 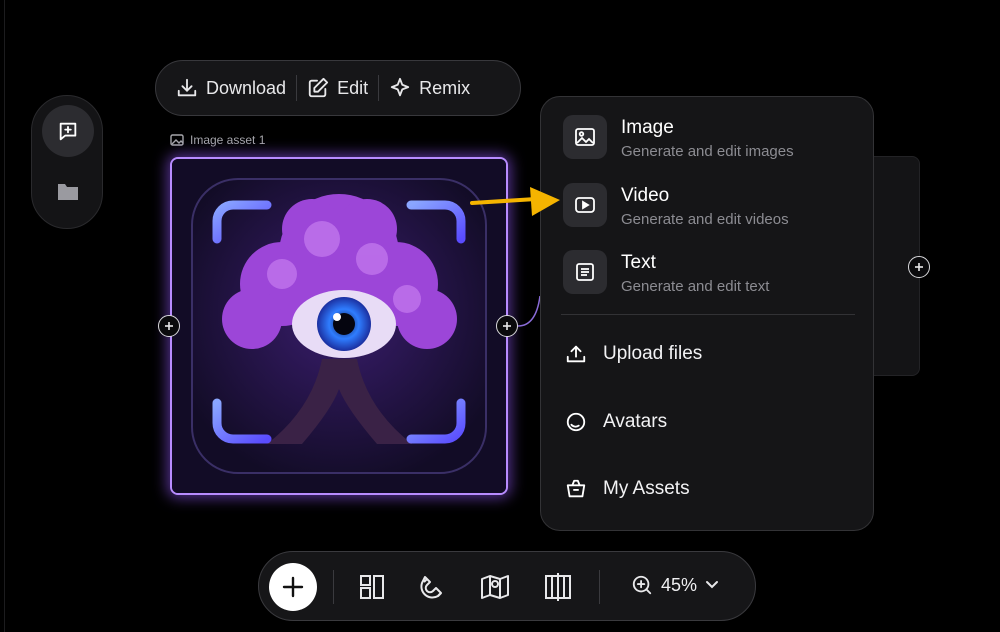 I want to click on annotation-arrow, so click(x=515, y=201).